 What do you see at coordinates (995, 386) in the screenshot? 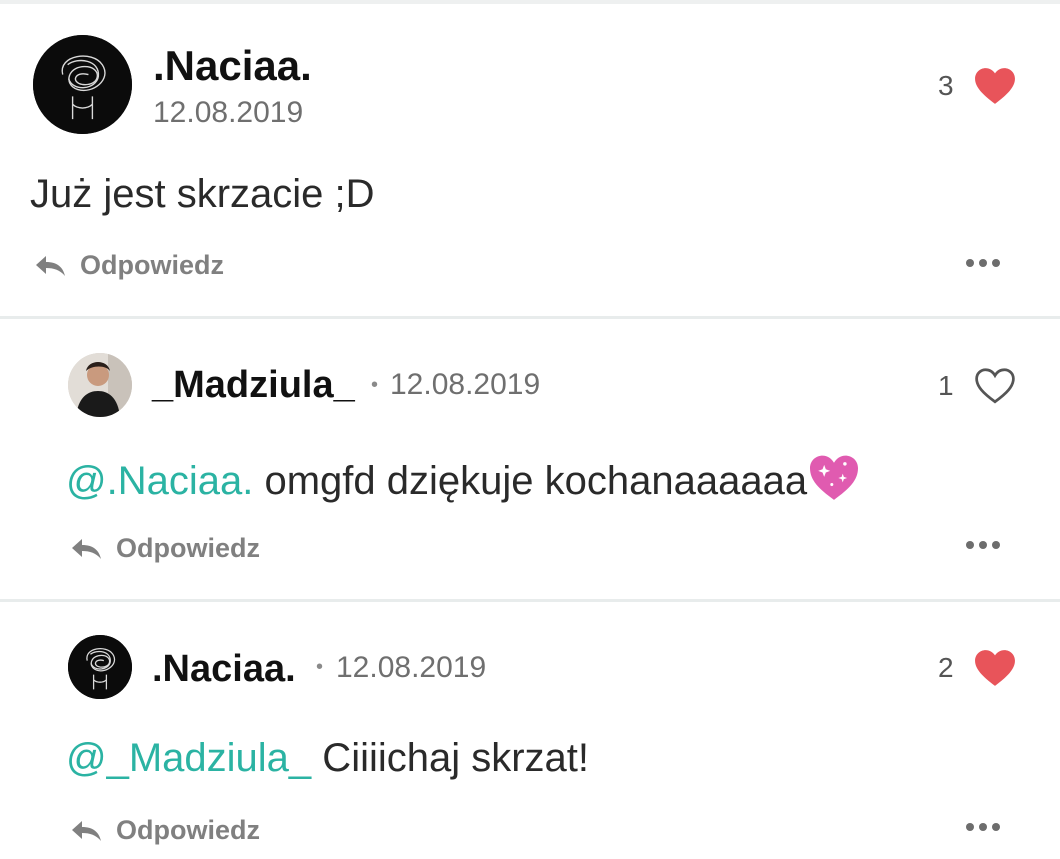
I see `heart-outline-icon` at bounding box center [995, 386].